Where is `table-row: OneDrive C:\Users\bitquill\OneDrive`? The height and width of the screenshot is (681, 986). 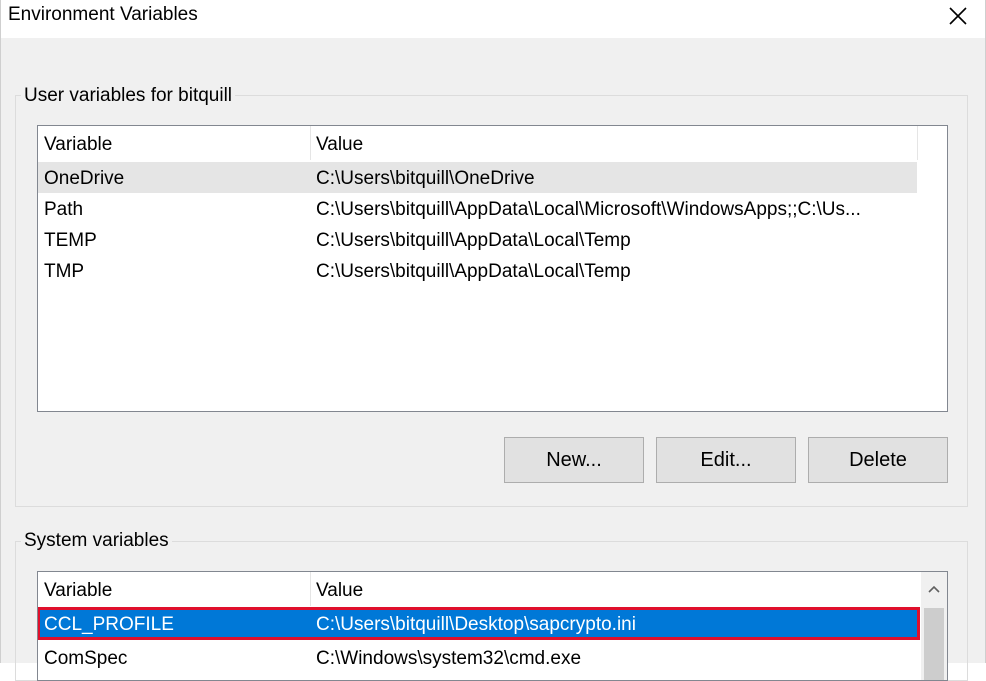
table-row: OneDrive C:\Users\bitquill\OneDrive is located at coordinates (477, 177).